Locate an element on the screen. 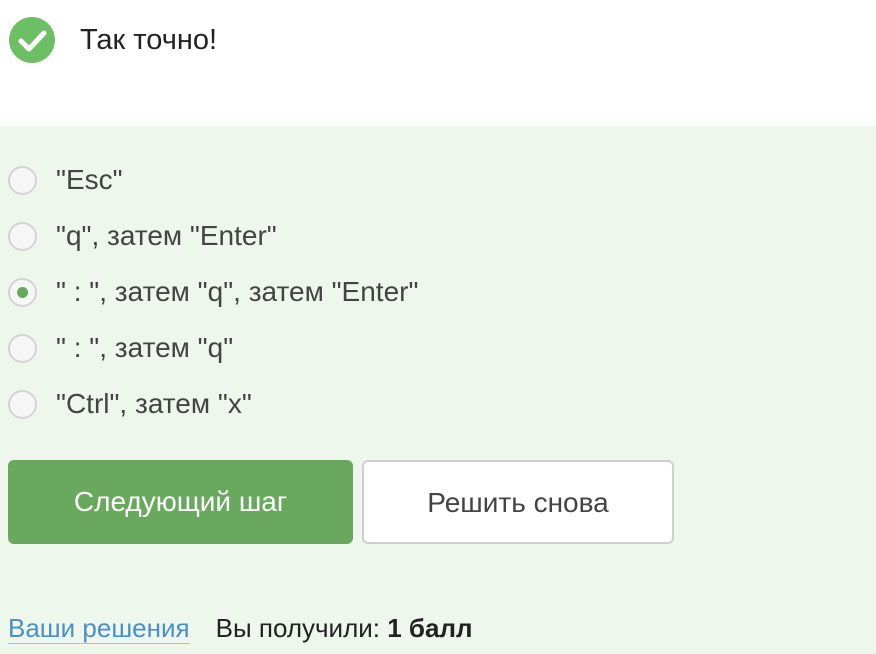 This screenshot has width=876, height=654. footer: Ваши решения Вы получили: 1 балл is located at coordinates (240, 628).